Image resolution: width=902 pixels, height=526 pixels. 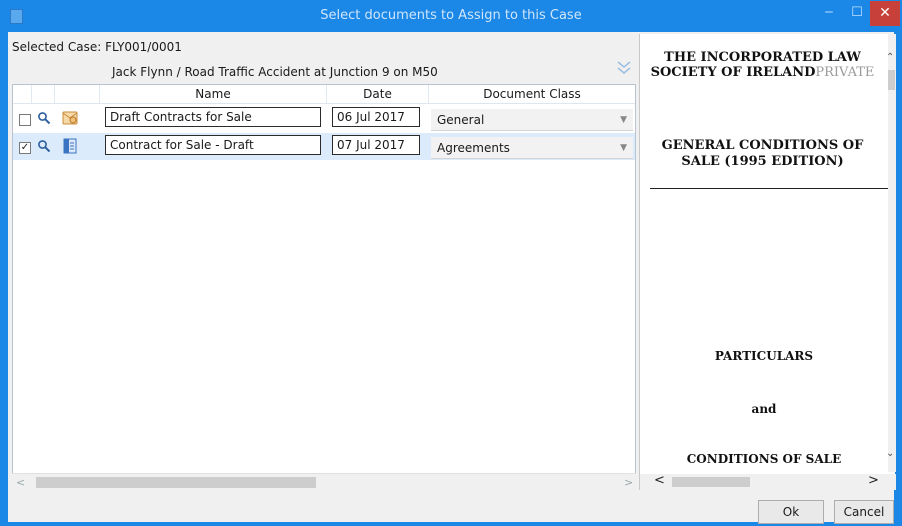 I want to click on preview-divider, so click(x=769, y=188).